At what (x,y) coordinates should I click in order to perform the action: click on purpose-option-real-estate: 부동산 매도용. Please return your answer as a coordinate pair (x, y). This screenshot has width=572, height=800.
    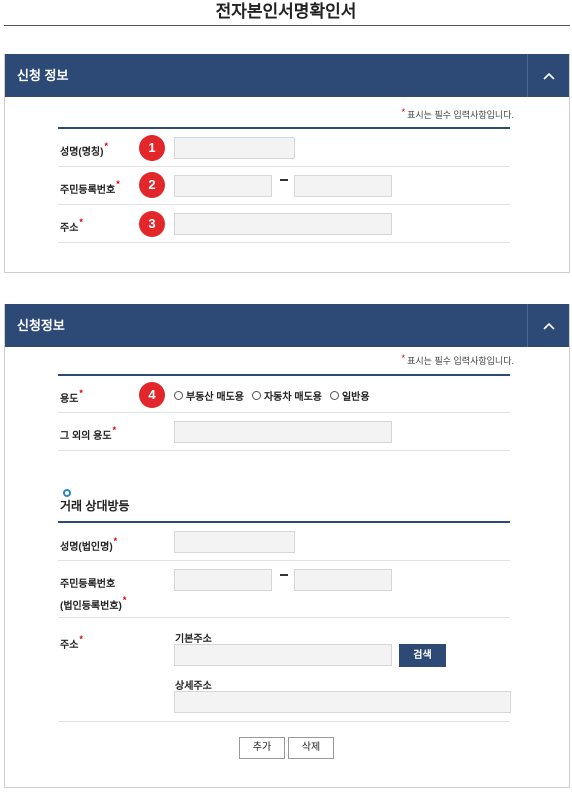
    Looking at the image, I should click on (209, 395).